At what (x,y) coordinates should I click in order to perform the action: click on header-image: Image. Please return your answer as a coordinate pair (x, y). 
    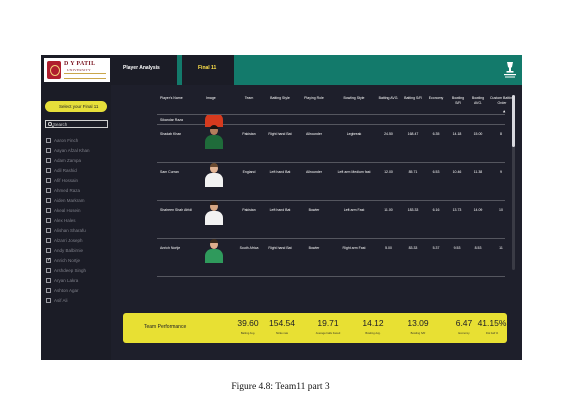
    Looking at the image, I should click on (211, 98).